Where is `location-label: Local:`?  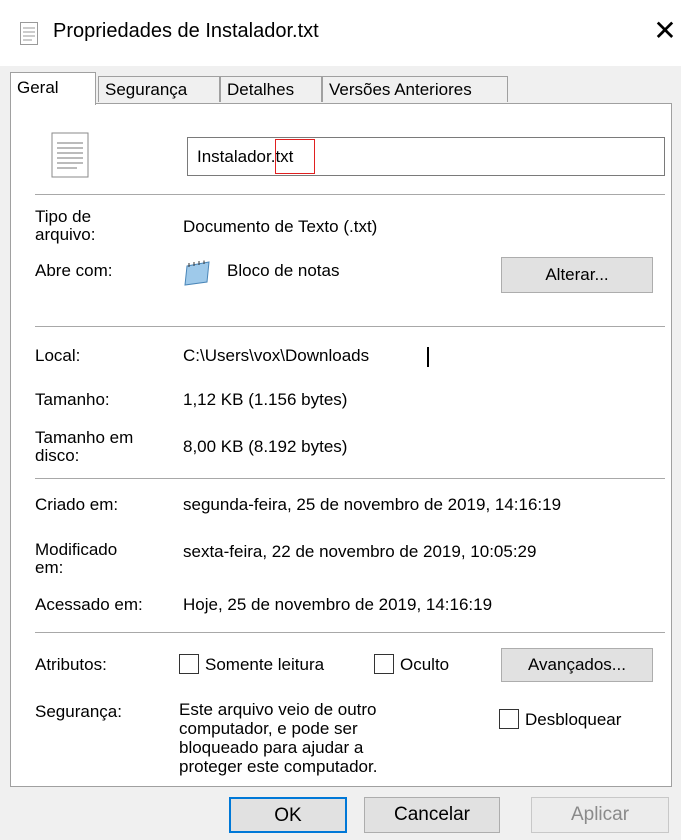
location-label: Local: is located at coordinates (58, 355).